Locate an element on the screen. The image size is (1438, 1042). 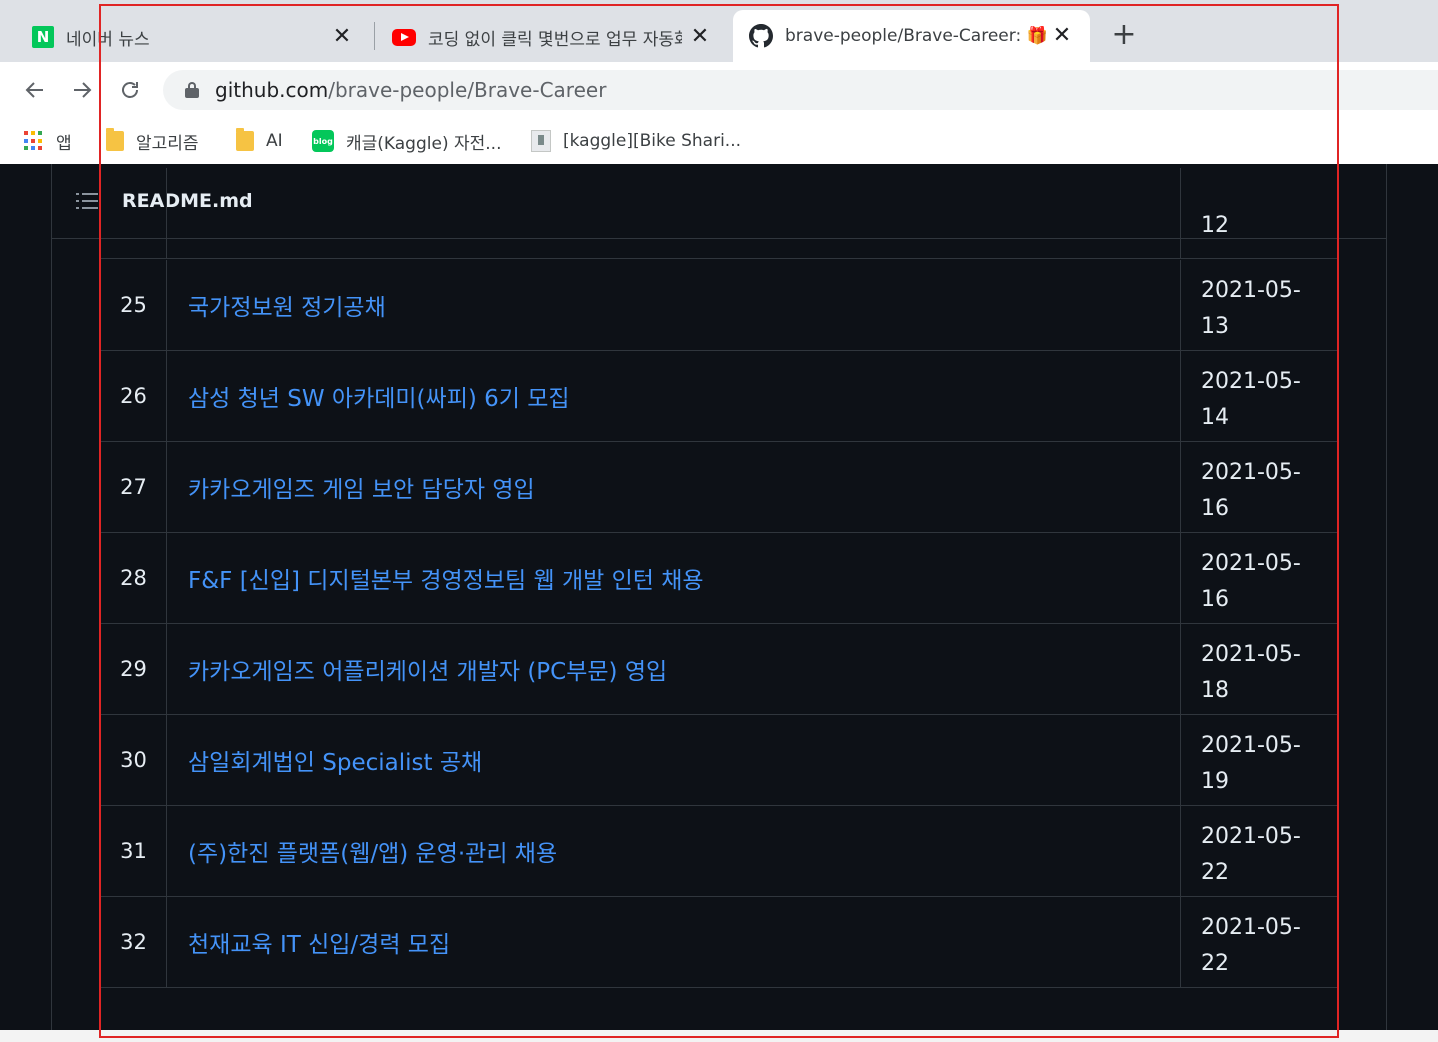
back-button is located at coordinates (35, 90).